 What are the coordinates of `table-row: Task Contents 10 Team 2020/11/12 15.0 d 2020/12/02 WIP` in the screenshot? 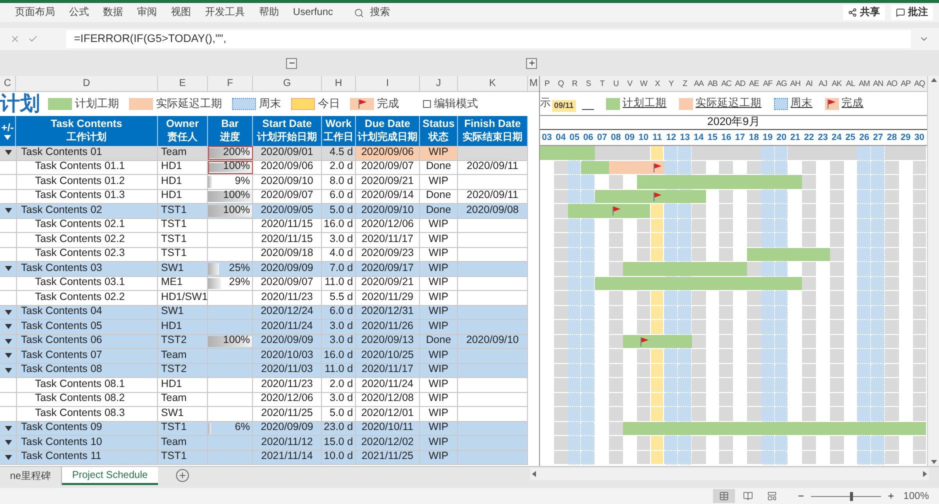 It's located at (264, 443).